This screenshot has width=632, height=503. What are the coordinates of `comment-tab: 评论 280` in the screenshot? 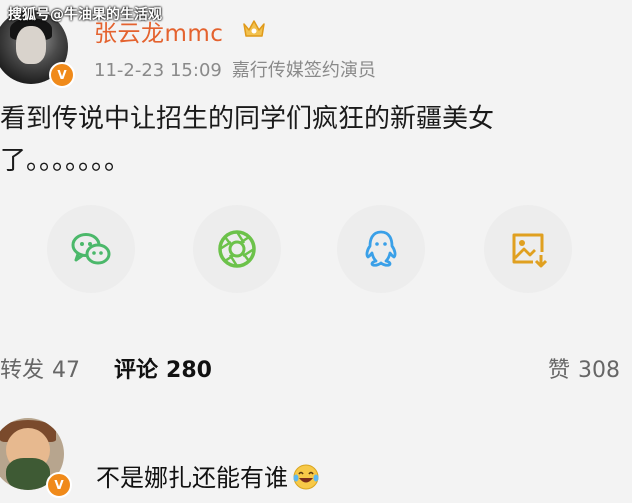 It's located at (163, 368).